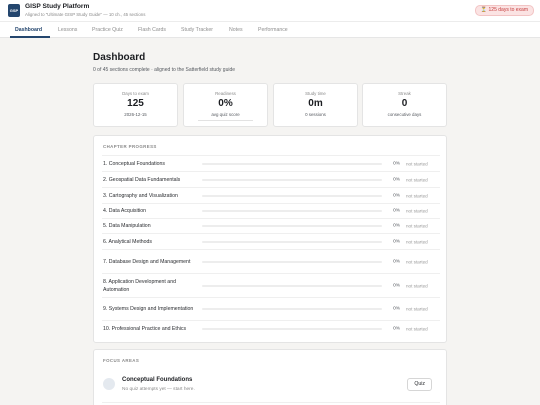 The height and width of the screenshot is (405, 540). What do you see at coordinates (145, 328) in the screenshot?
I see `chapter-name: 10. Professional Practice and Ethics` at bounding box center [145, 328].